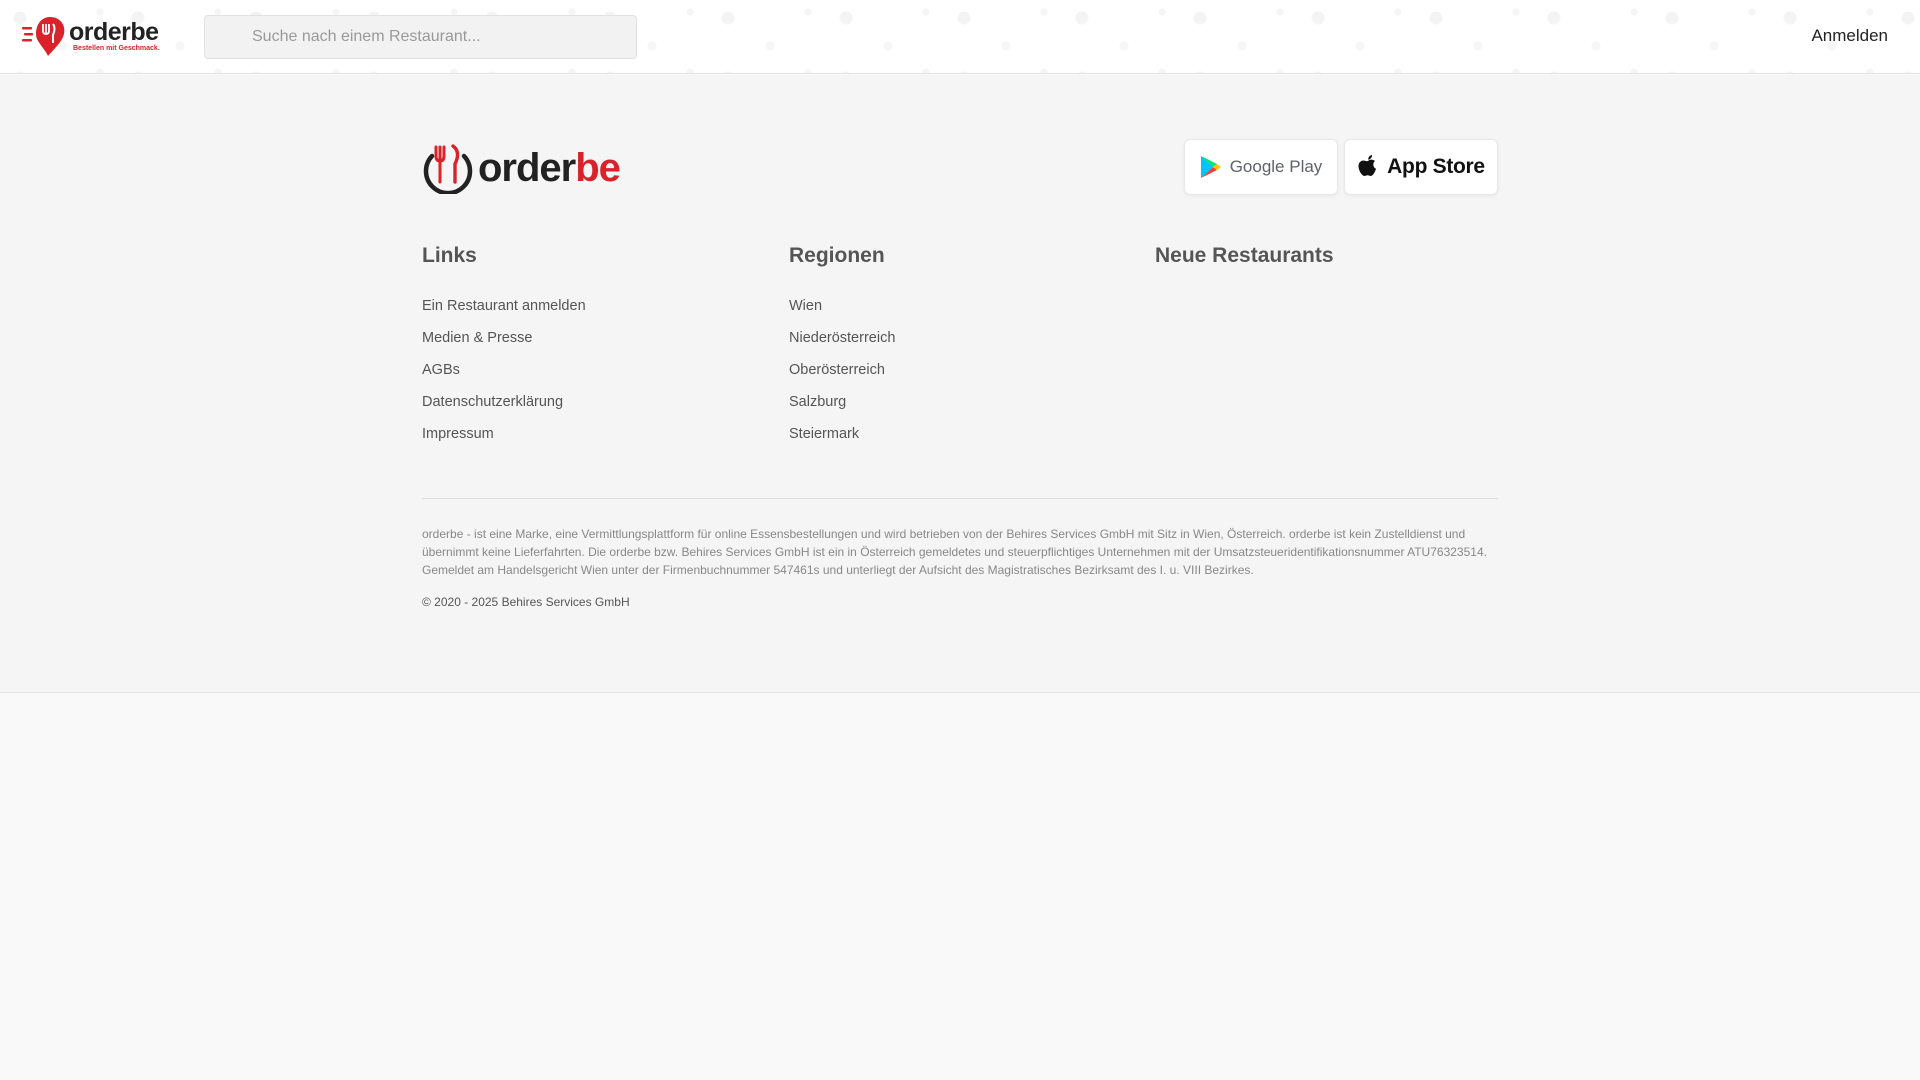 The width and height of the screenshot is (1920, 1080). What do you see at coordinates (1244, 255) in the screenshot?
I see `footer-column-new-restaurants-title: Neue Restaurants` at bounding box center [1244, 255].